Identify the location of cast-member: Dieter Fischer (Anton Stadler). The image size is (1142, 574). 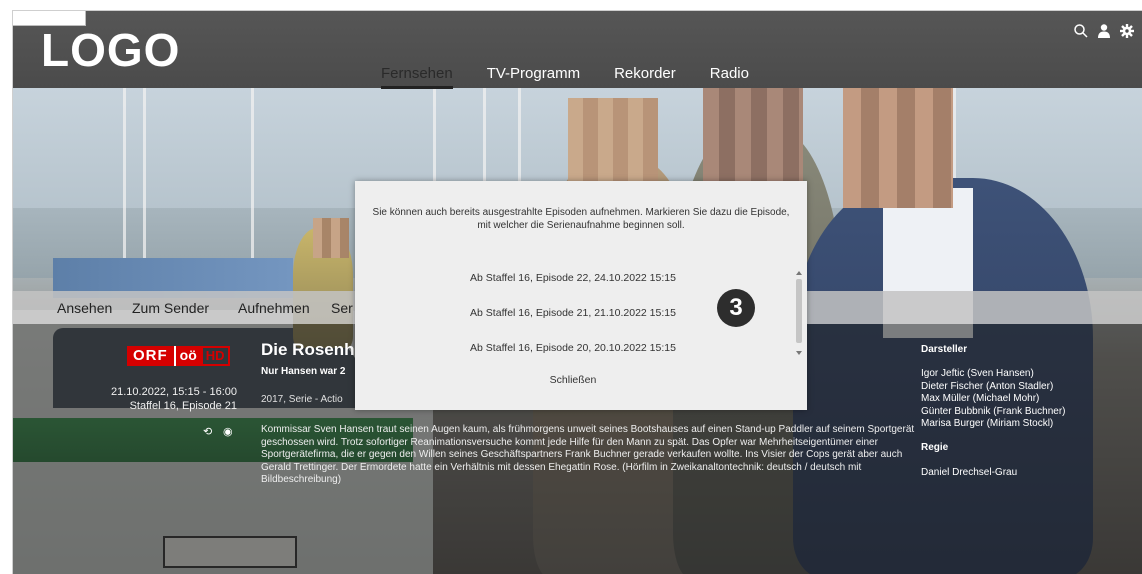
(987, 386).